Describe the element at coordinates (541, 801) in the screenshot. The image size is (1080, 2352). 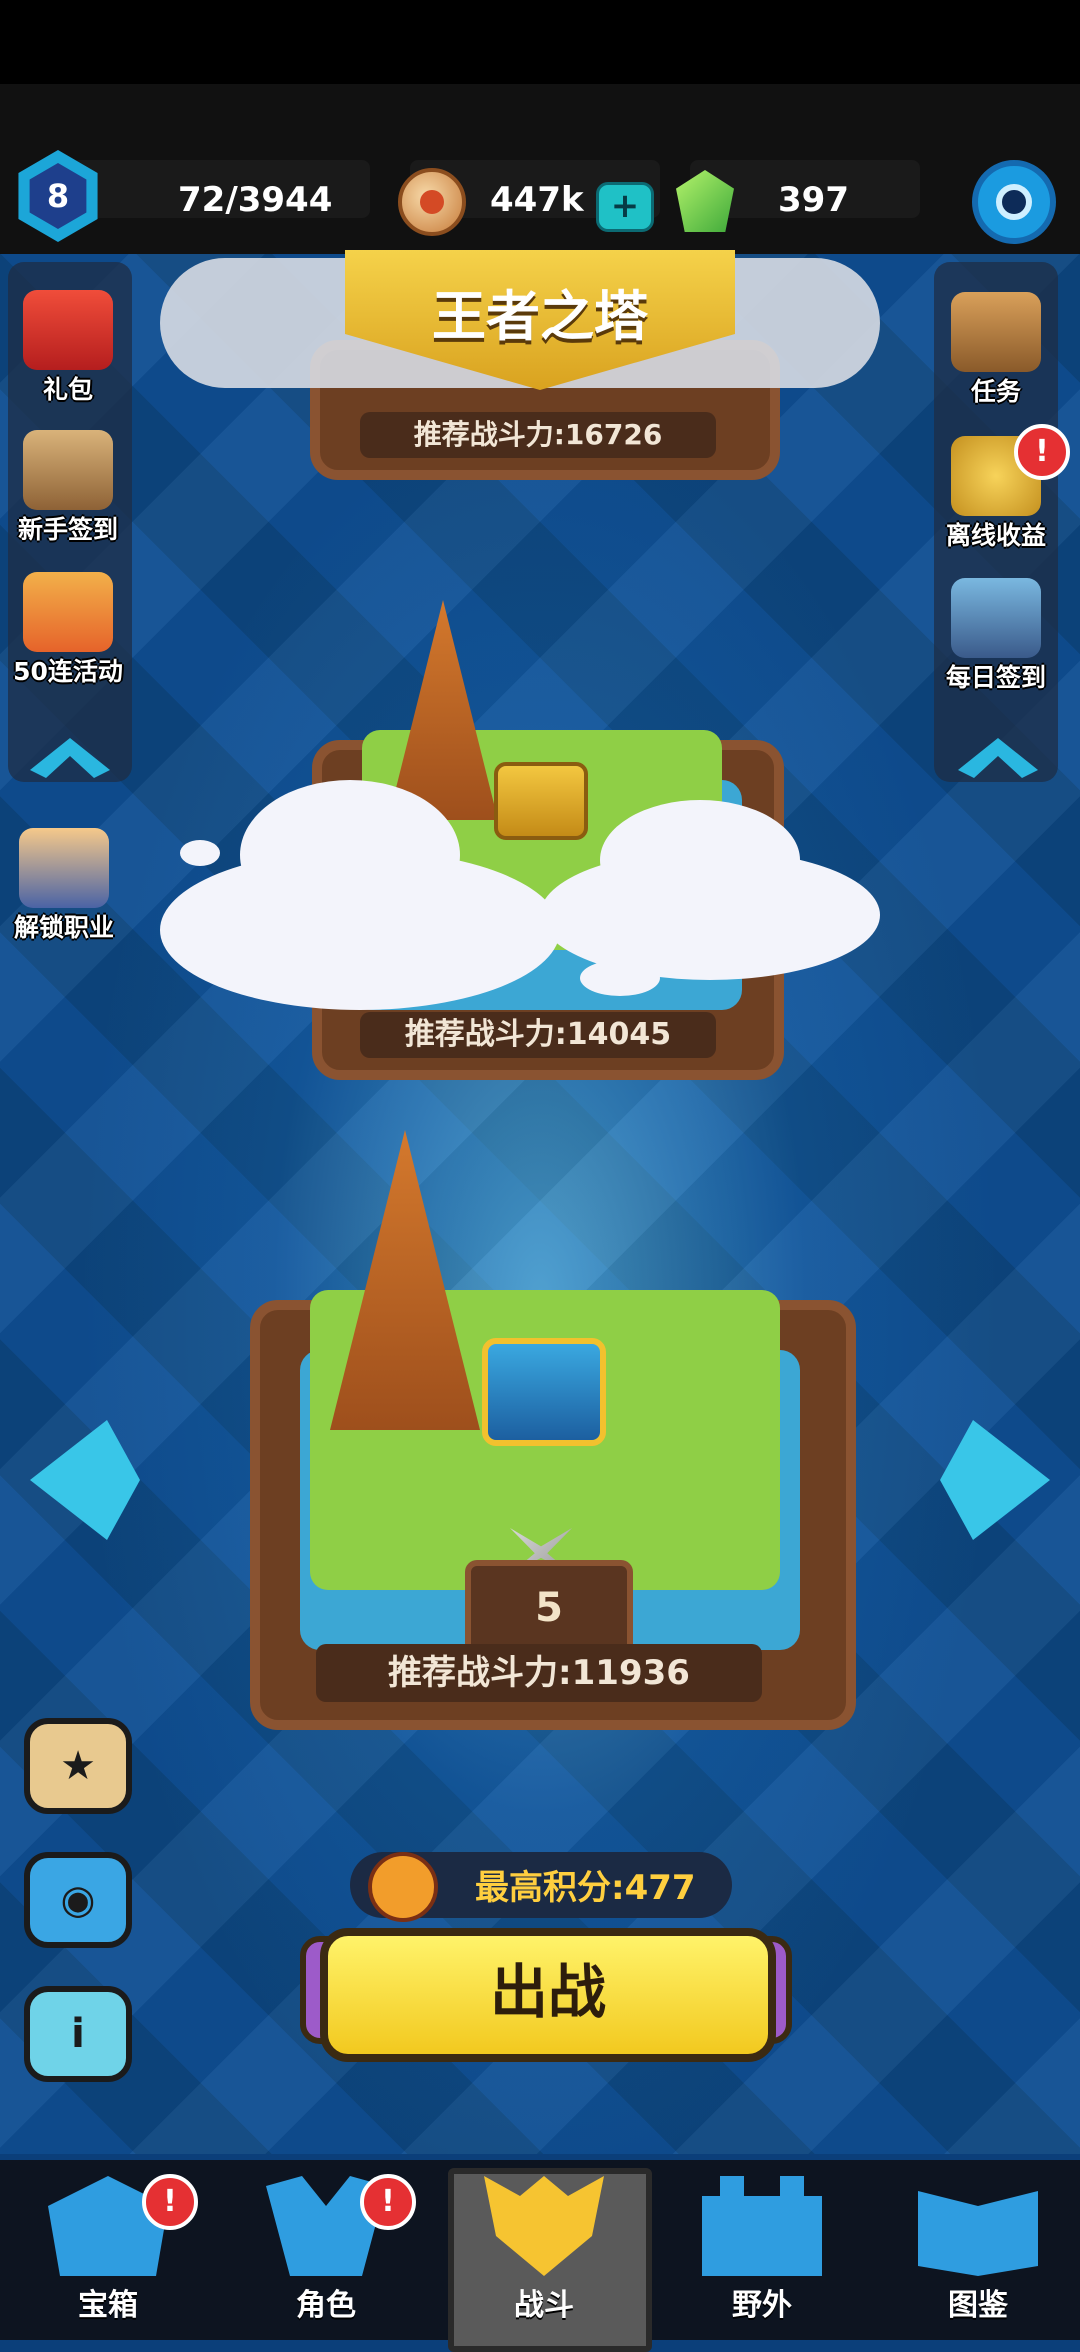
I see `gold-chest-icon` at that location.